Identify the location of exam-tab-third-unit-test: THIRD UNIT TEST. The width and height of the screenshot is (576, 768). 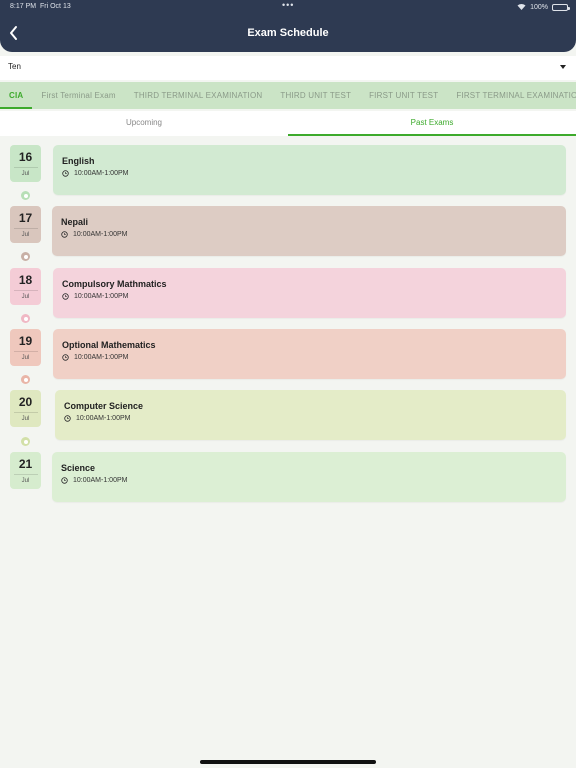
(315, 95).